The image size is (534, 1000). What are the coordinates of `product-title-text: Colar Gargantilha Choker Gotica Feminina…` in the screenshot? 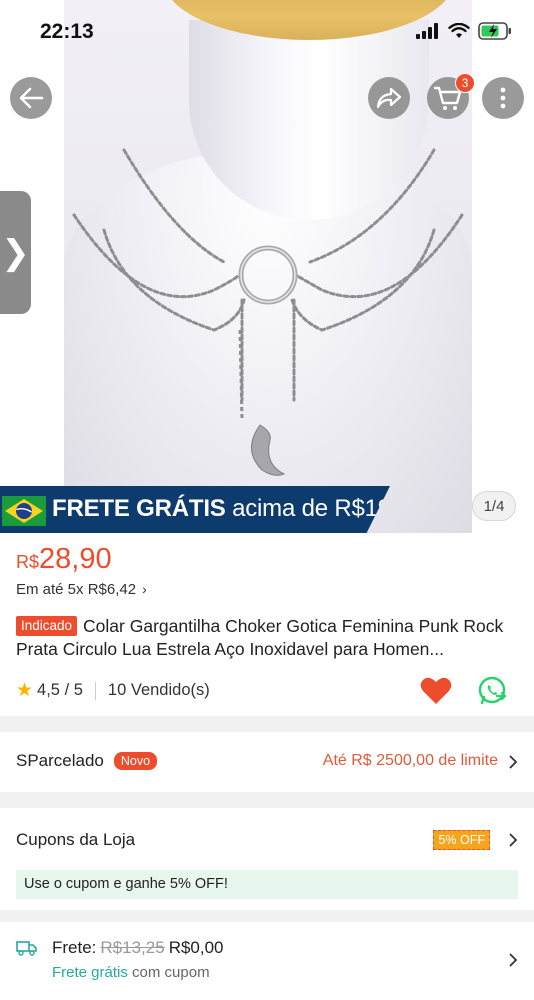 It's located at (260, 637).